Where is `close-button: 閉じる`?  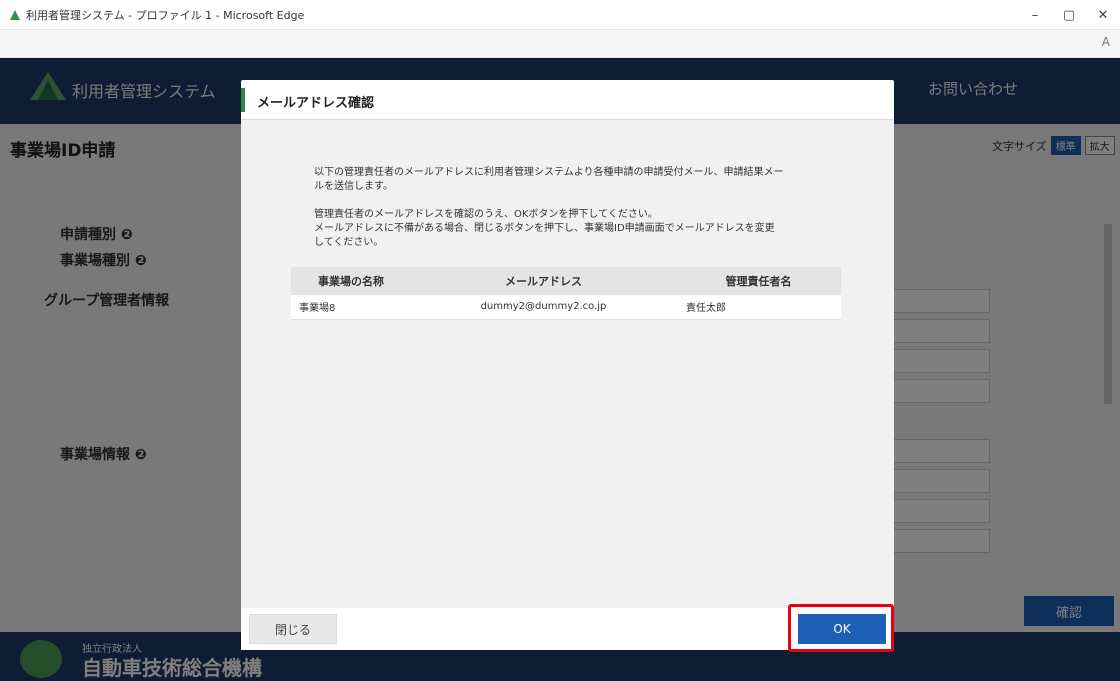
close-button: 閉じる is located at coordinates (293, 629).